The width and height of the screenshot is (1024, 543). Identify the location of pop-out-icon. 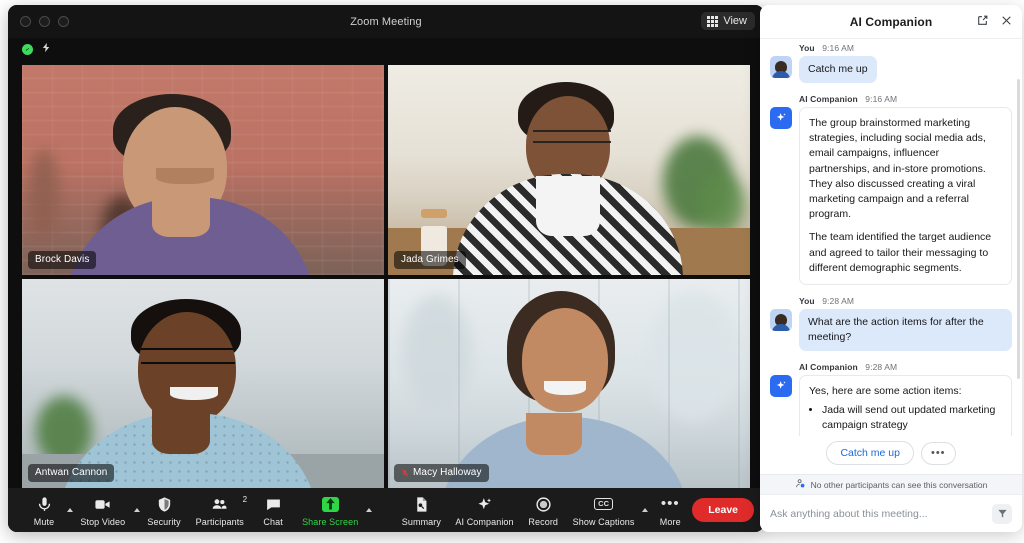
(982, 20).